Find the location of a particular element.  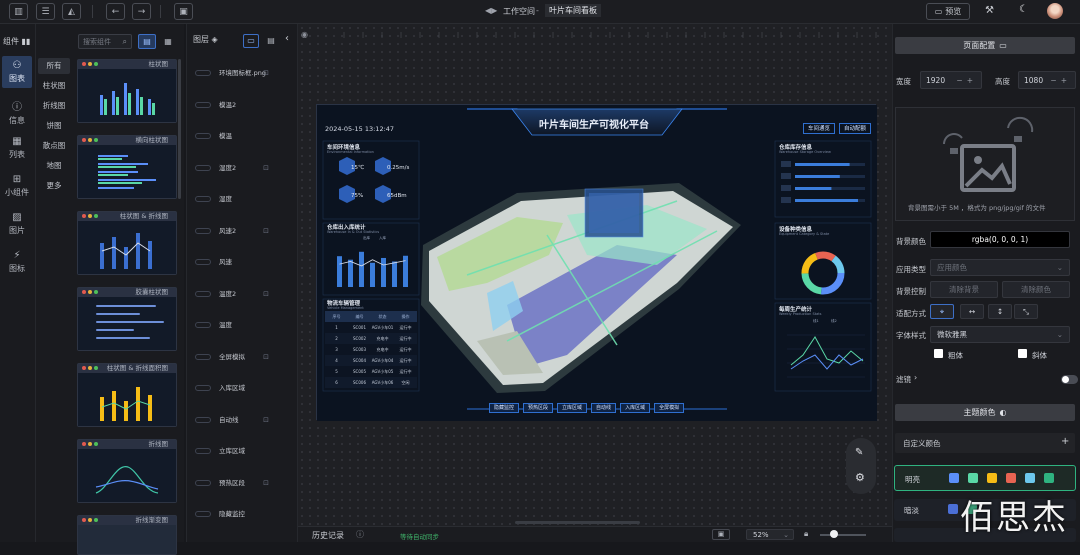

fit-height-icon: ↕ is located at coordinates (1000, 311).